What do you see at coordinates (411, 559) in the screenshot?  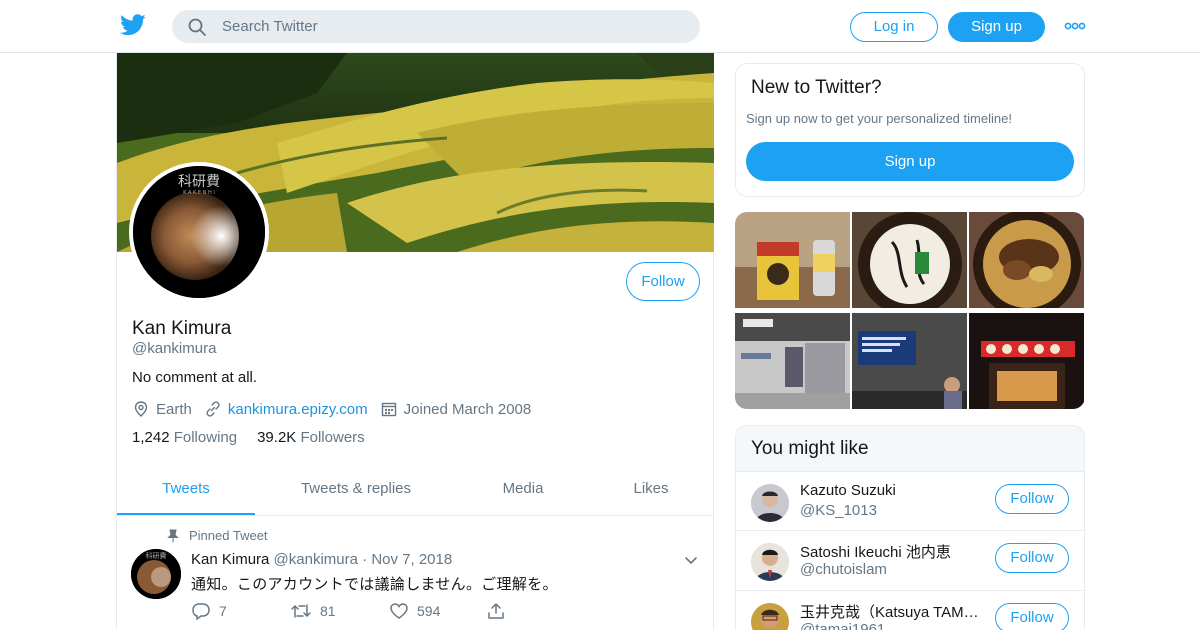 I see `tweet-date: Nov 7, 2018` at bounding box center [411, 559].